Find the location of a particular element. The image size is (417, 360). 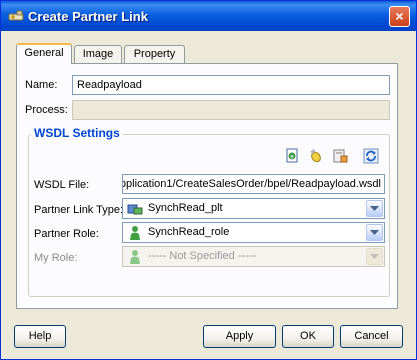

help-button: Help is located at coordinates (40, 336).